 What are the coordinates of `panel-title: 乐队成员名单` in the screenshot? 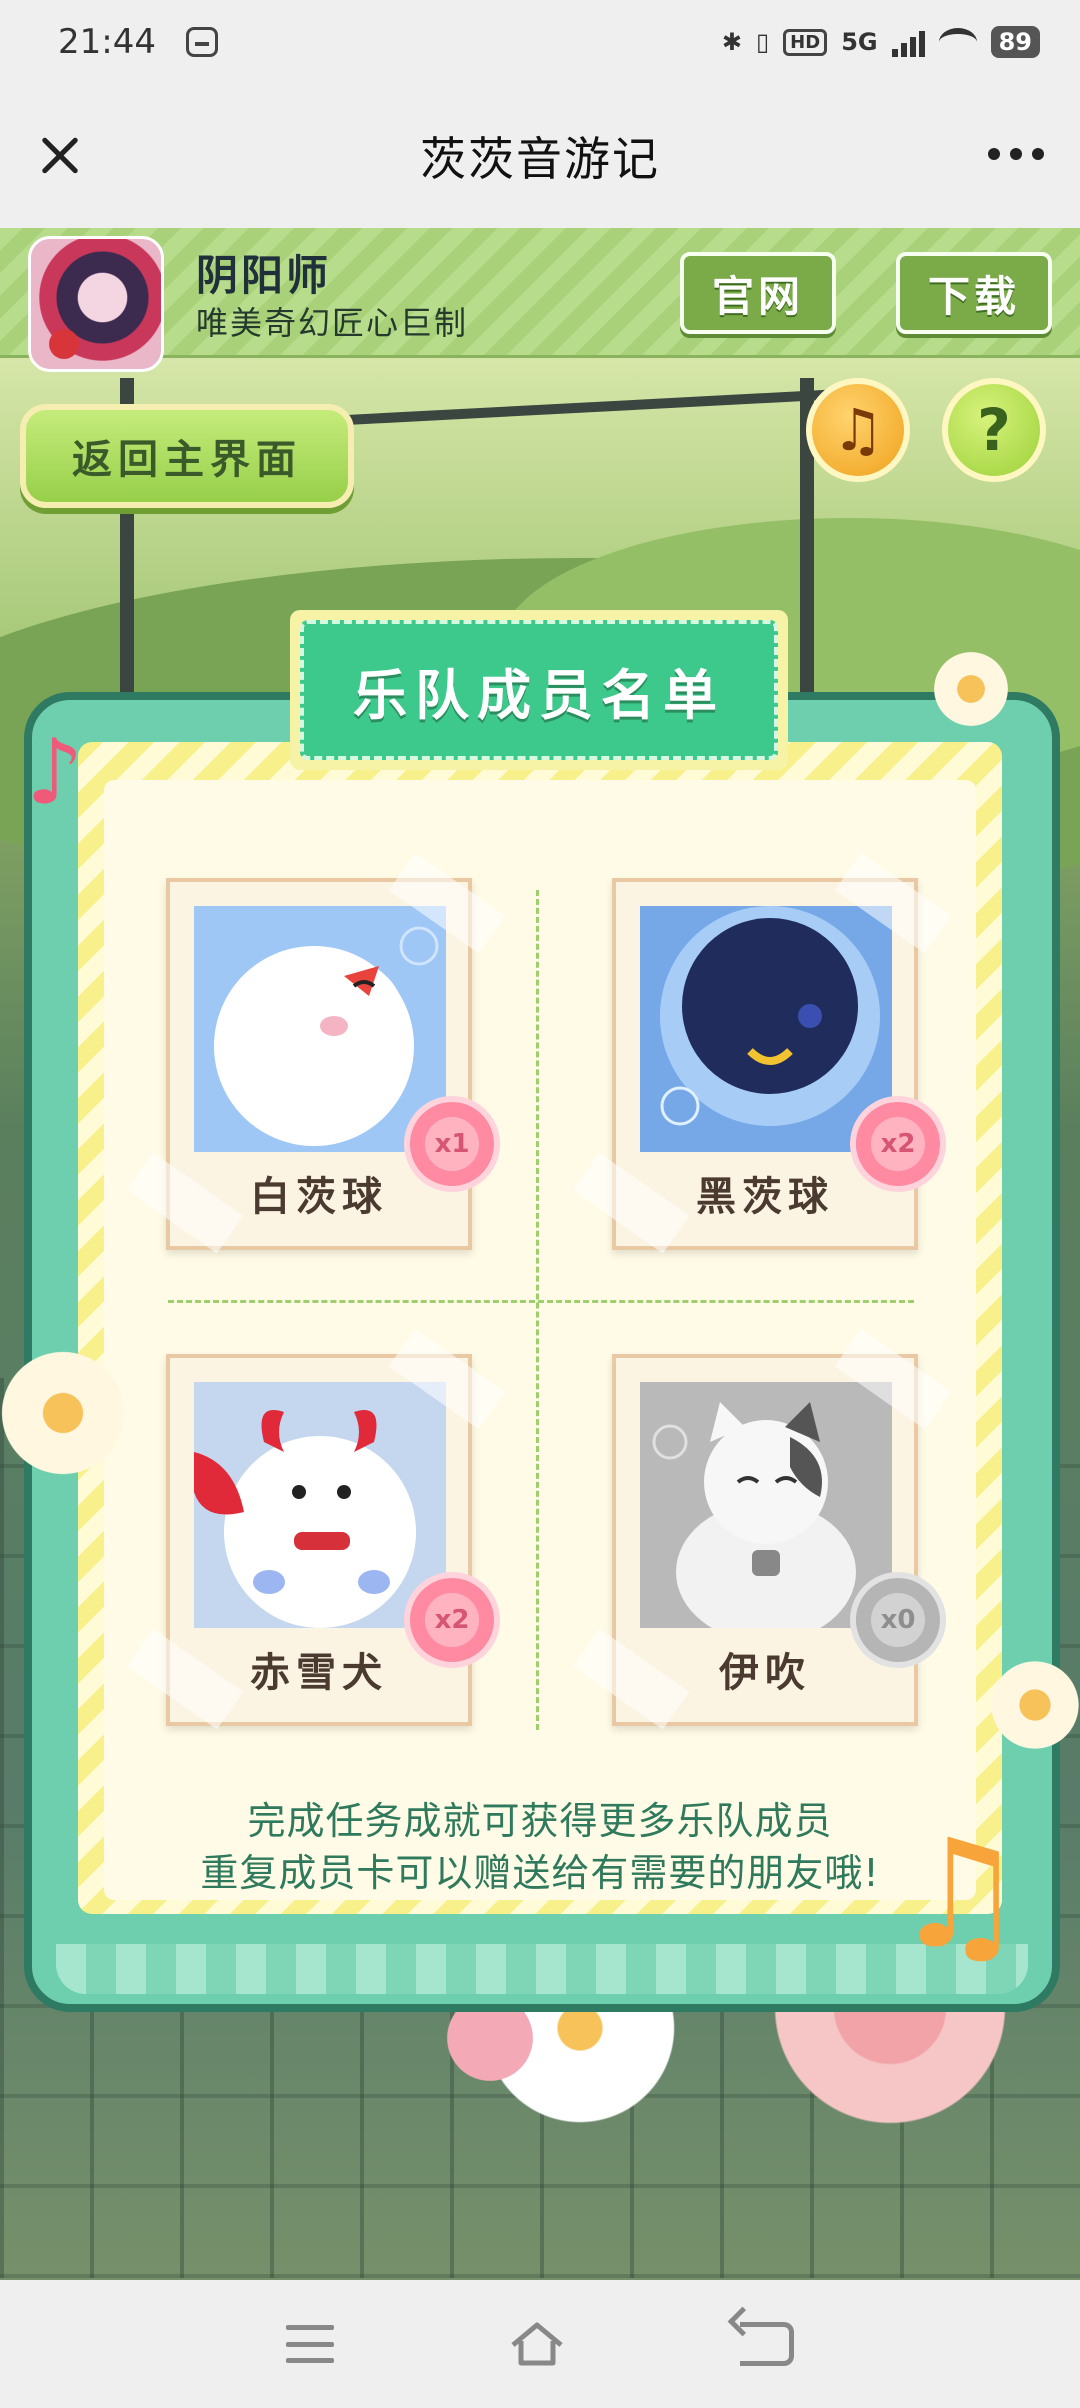 It's located at (539, 690).